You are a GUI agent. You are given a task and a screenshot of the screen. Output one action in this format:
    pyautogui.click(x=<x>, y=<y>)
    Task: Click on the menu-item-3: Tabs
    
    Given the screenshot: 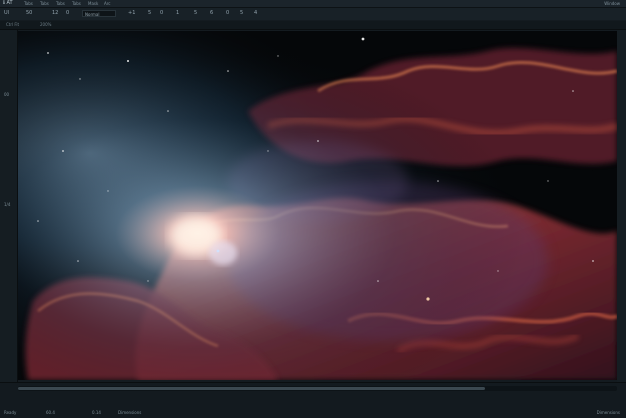 What is the action you would take?
    pyautogui.click(x=60, y=3)
    